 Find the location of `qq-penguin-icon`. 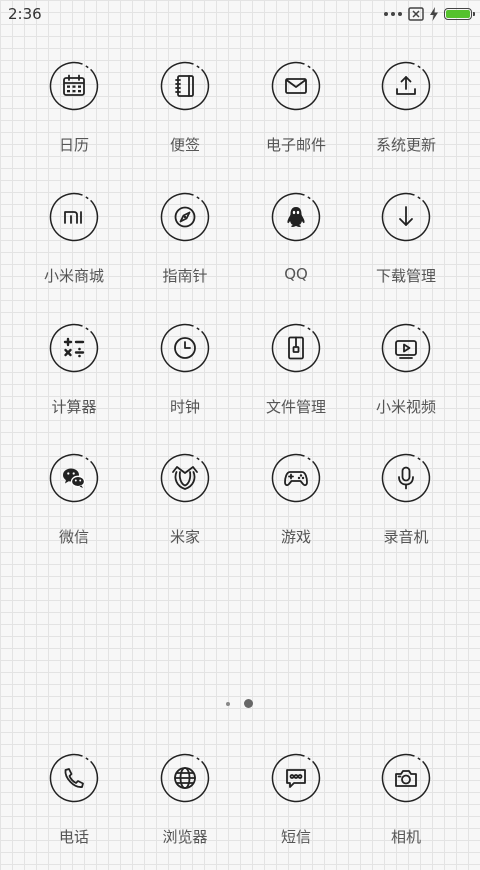

qq-penguin-icon is located at coordinates (296, 217).